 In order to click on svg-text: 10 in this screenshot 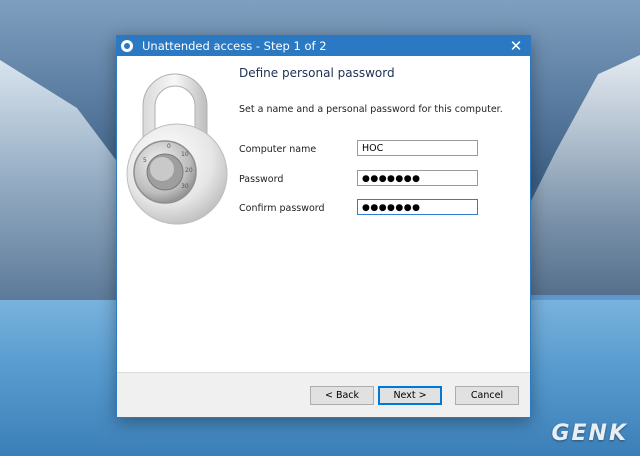, I will do `click(185, 154)`.